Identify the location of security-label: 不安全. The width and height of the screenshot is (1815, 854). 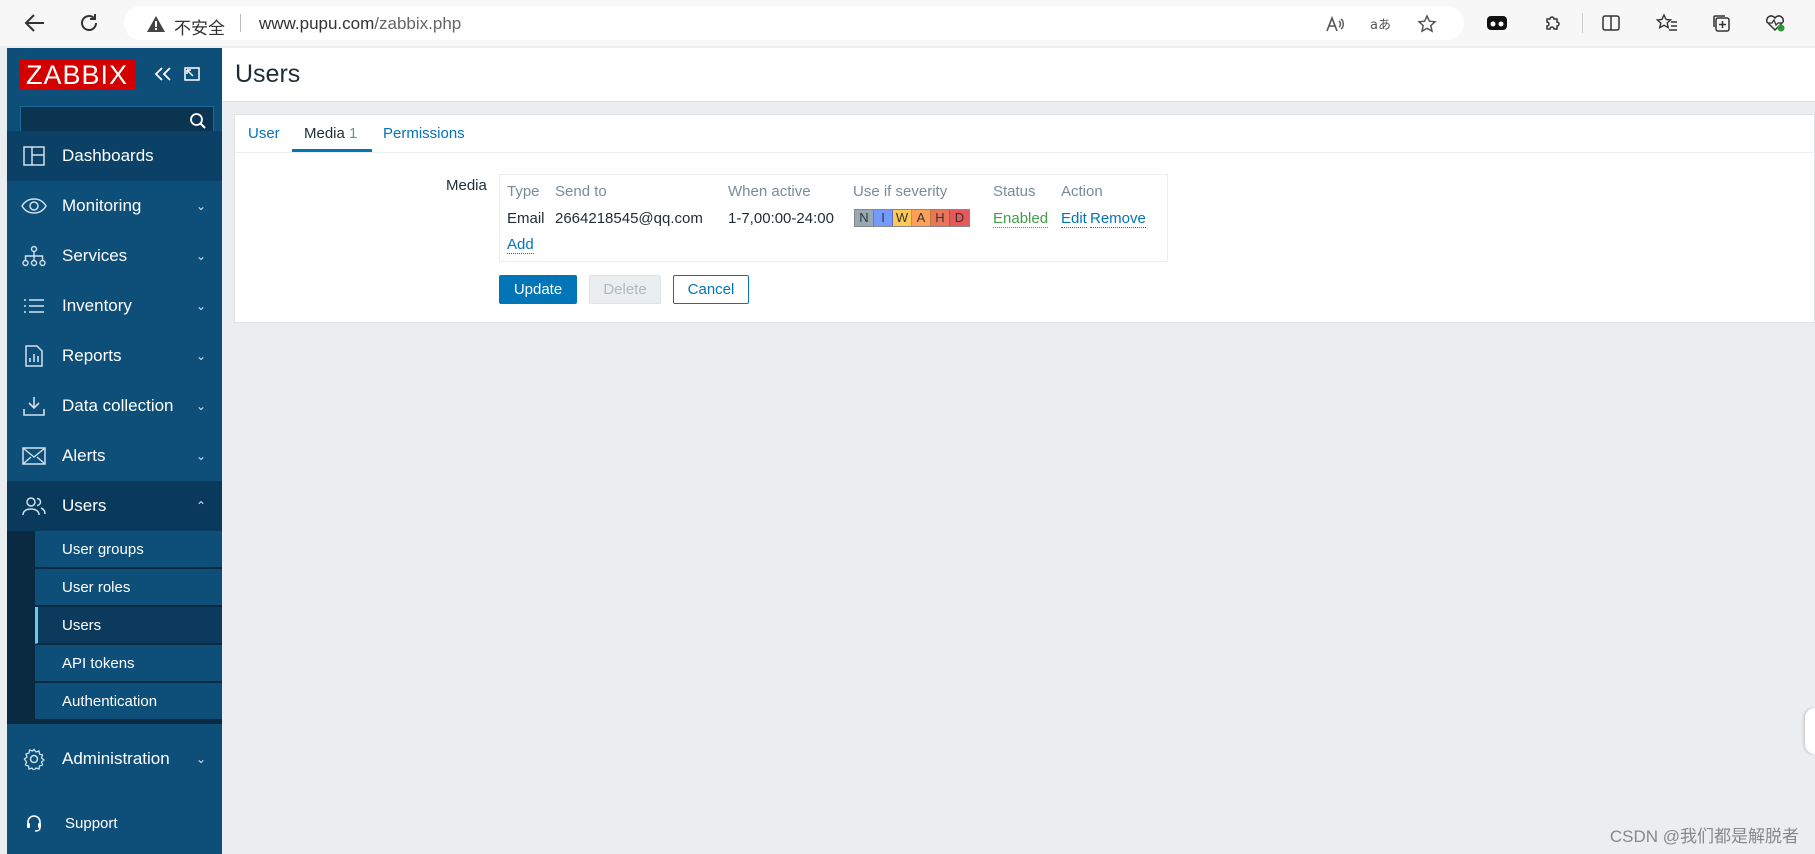
(199, 26).